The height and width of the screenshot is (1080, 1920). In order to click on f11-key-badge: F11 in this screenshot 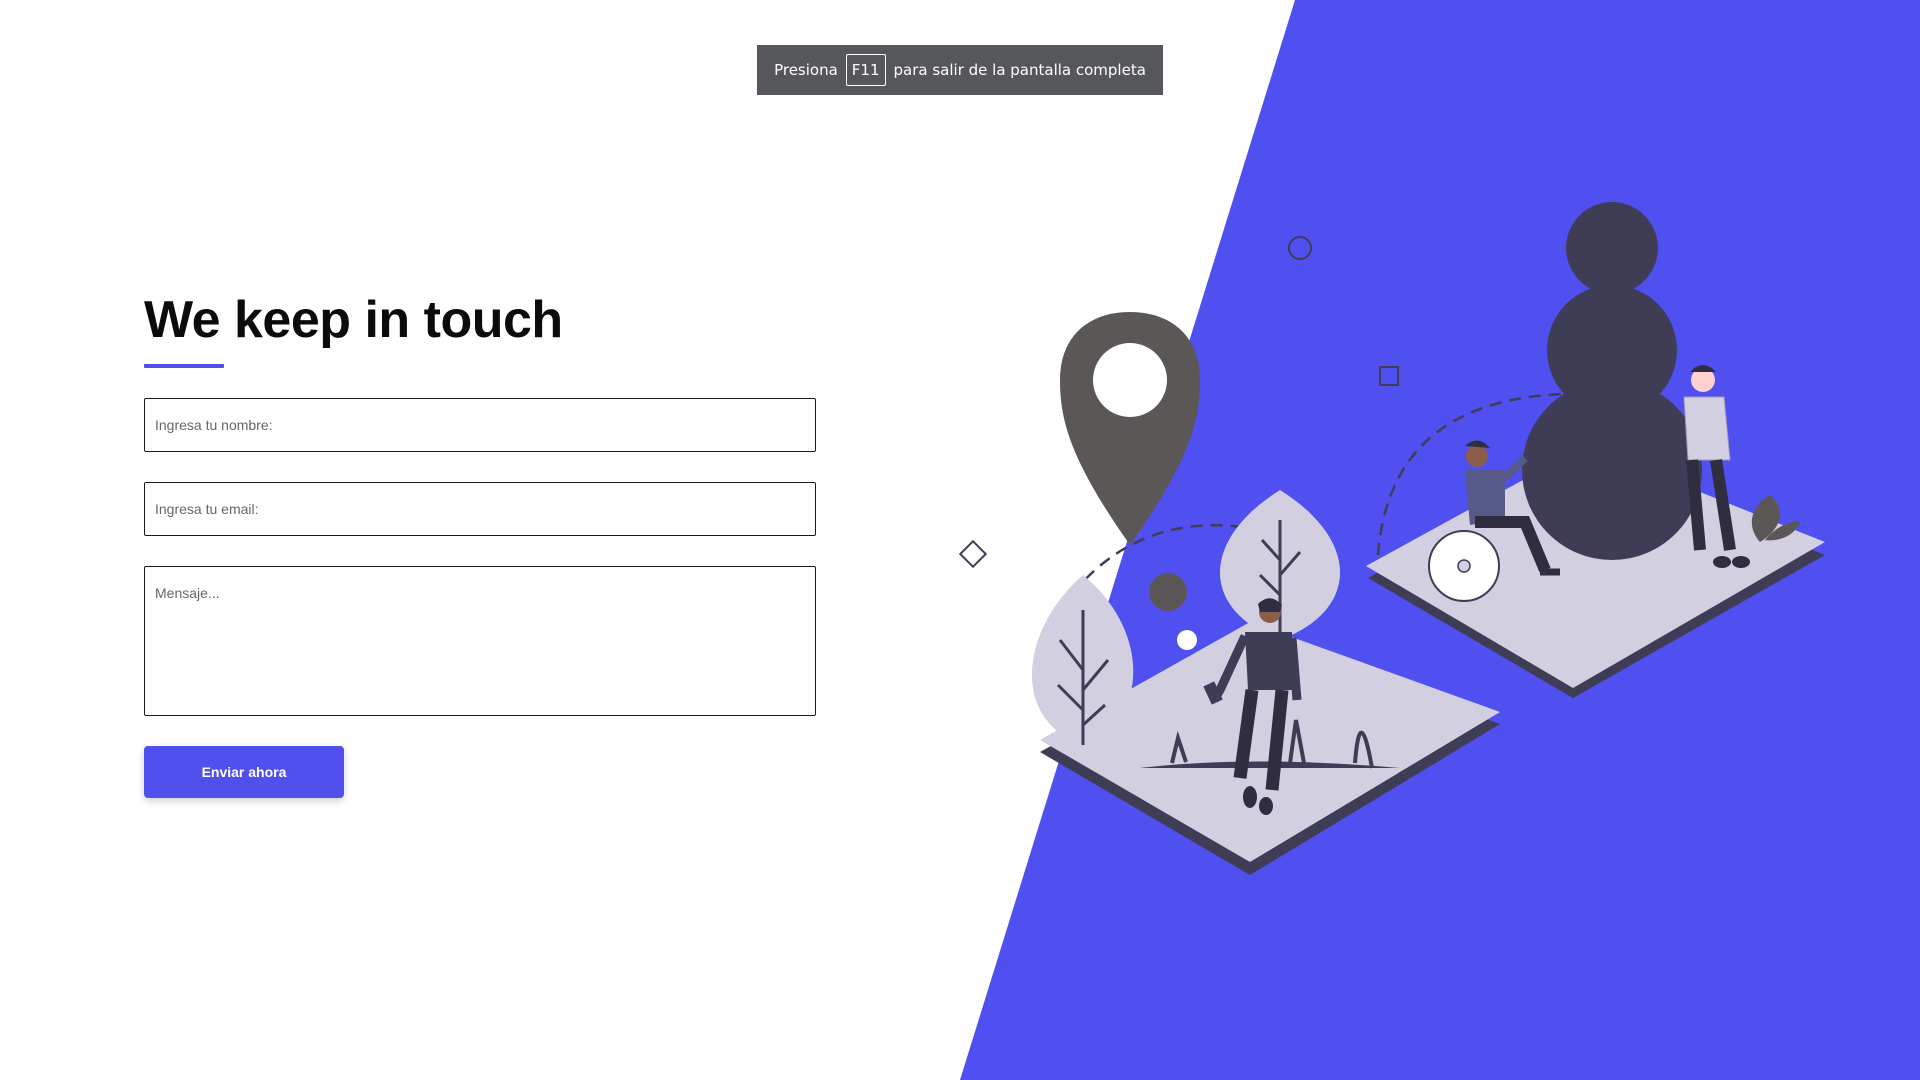, I will do `click(865, 70)`.